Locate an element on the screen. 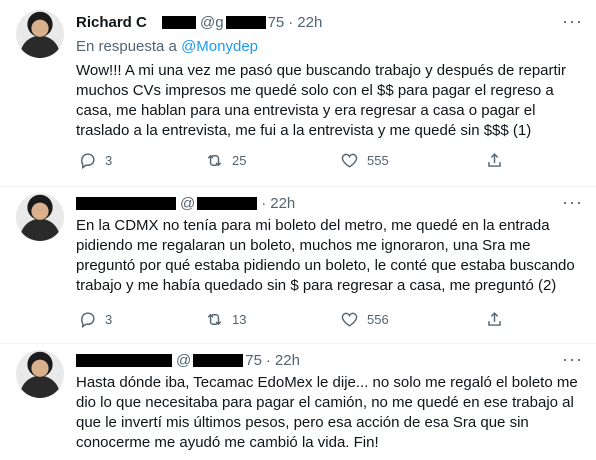 The width and height of the screenshot is (596, 460). retweet-button: 13 is located at coordinates (225, 319).